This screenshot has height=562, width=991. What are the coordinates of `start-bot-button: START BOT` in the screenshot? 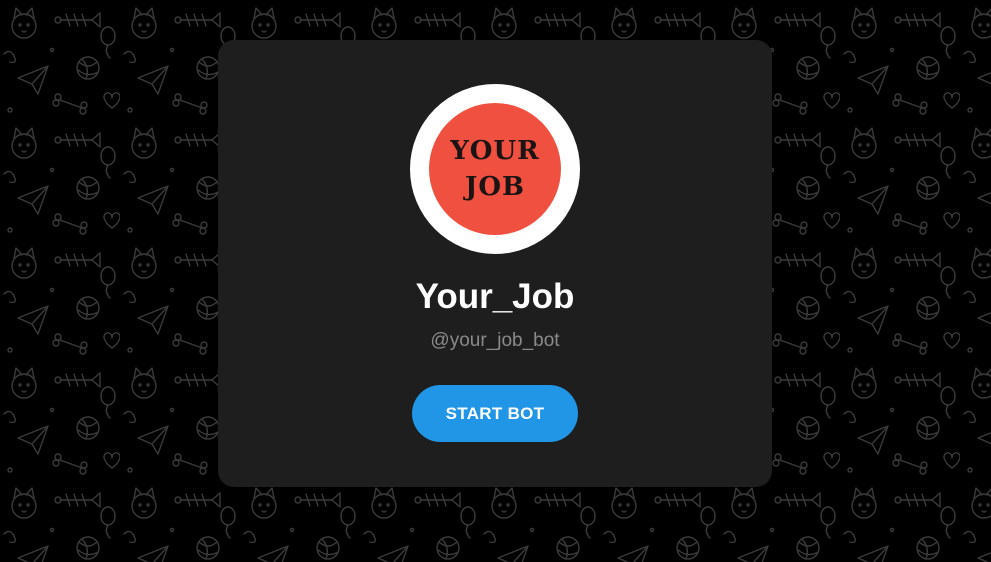 It's located at (495, 413).